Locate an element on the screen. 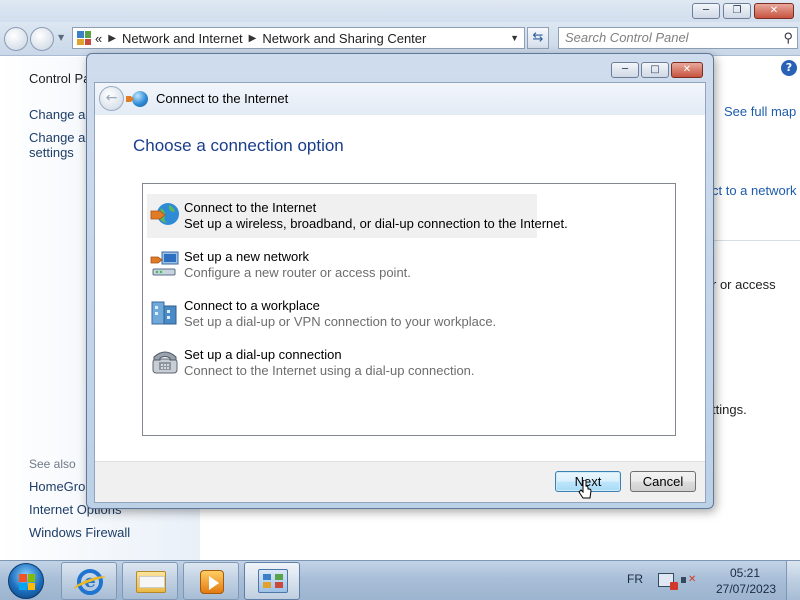  sidebar-item-windows-firewall: Windows Firewall is located at coordinates (79, 532).